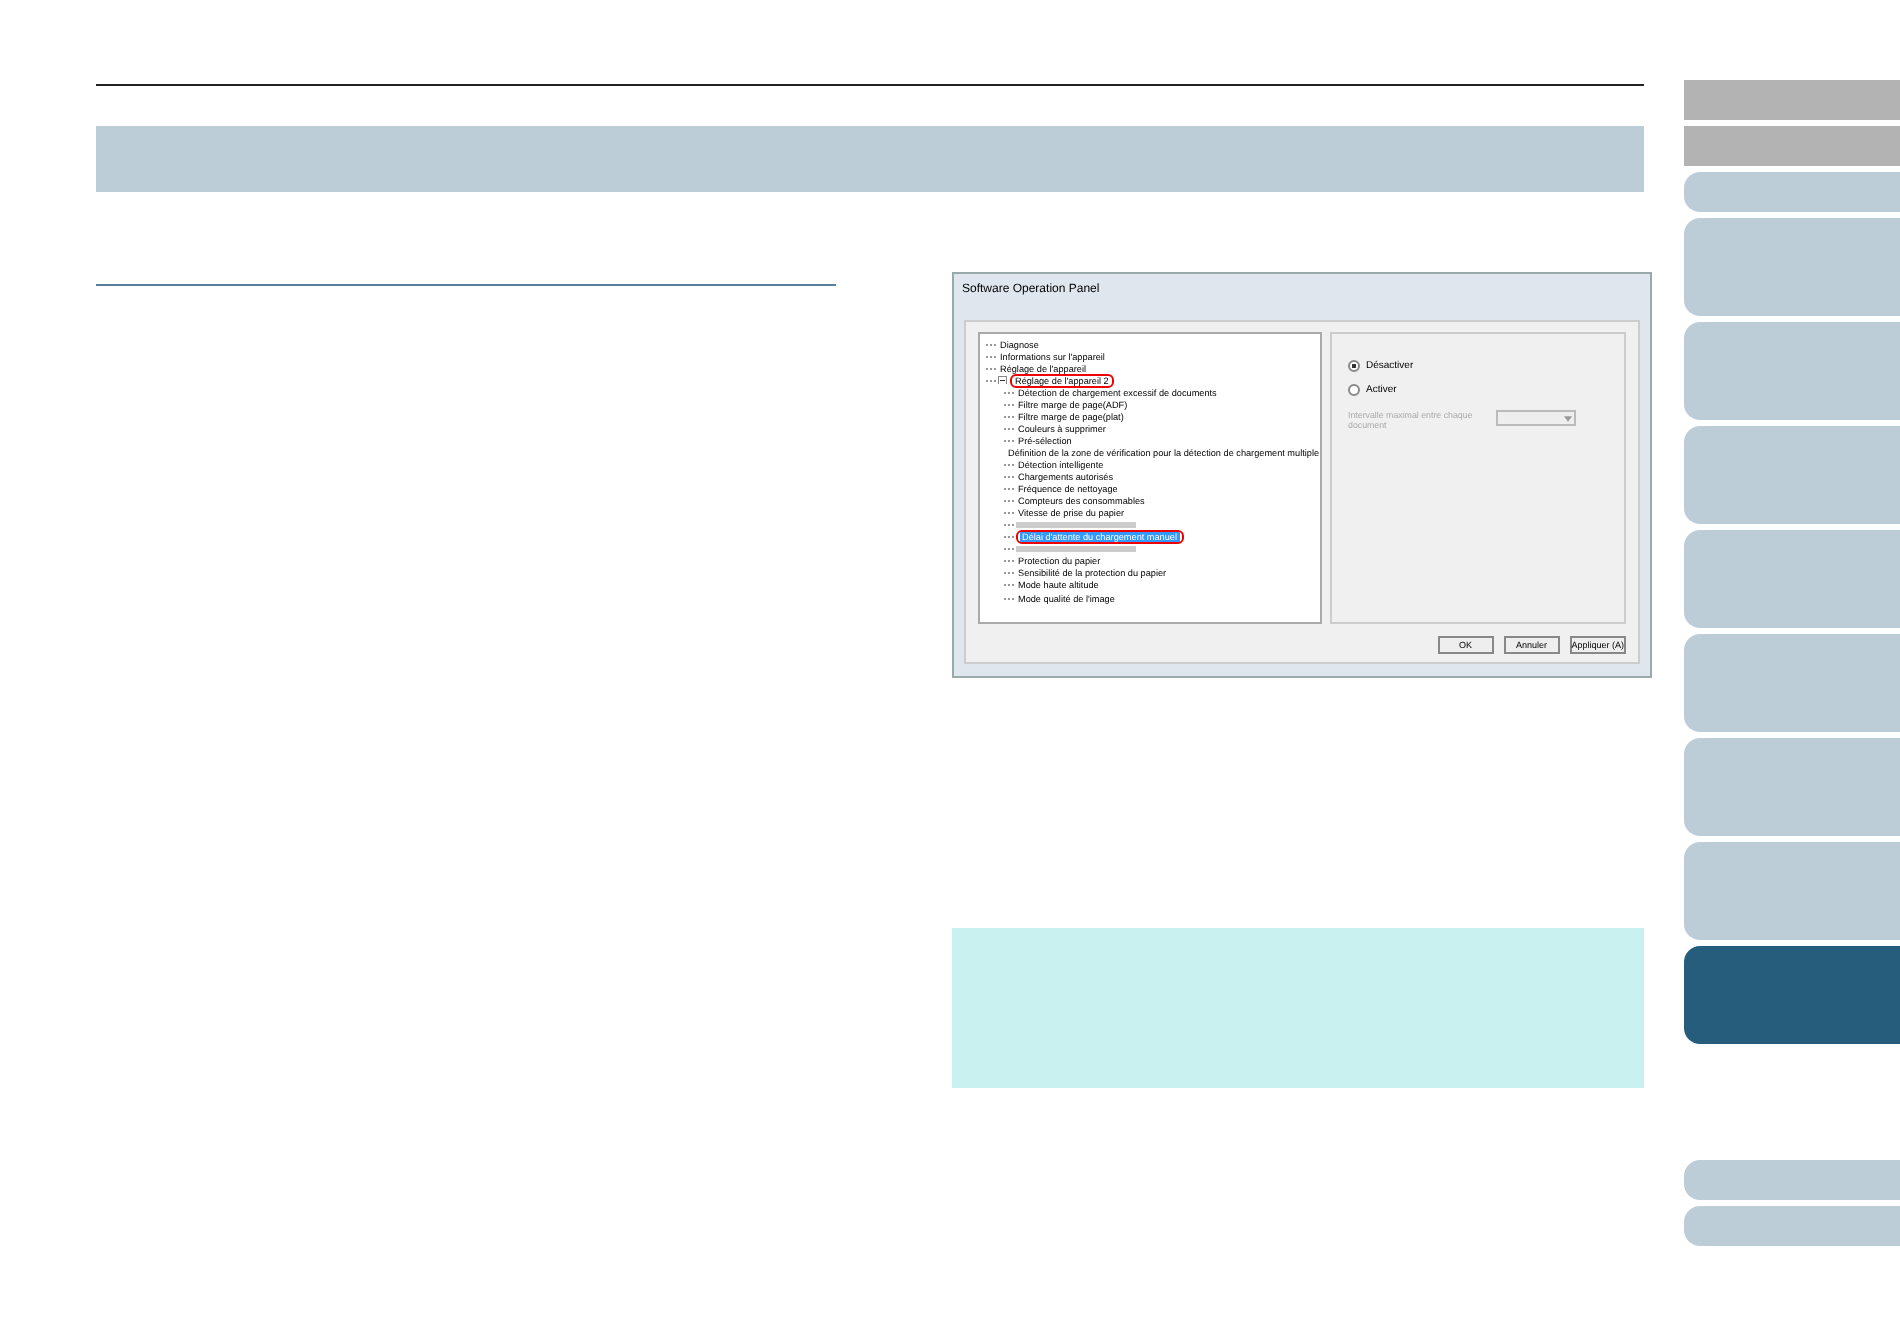 This screenshot has height=1342, width=1900. I want to click on caret-icon, so click(1568, 418).